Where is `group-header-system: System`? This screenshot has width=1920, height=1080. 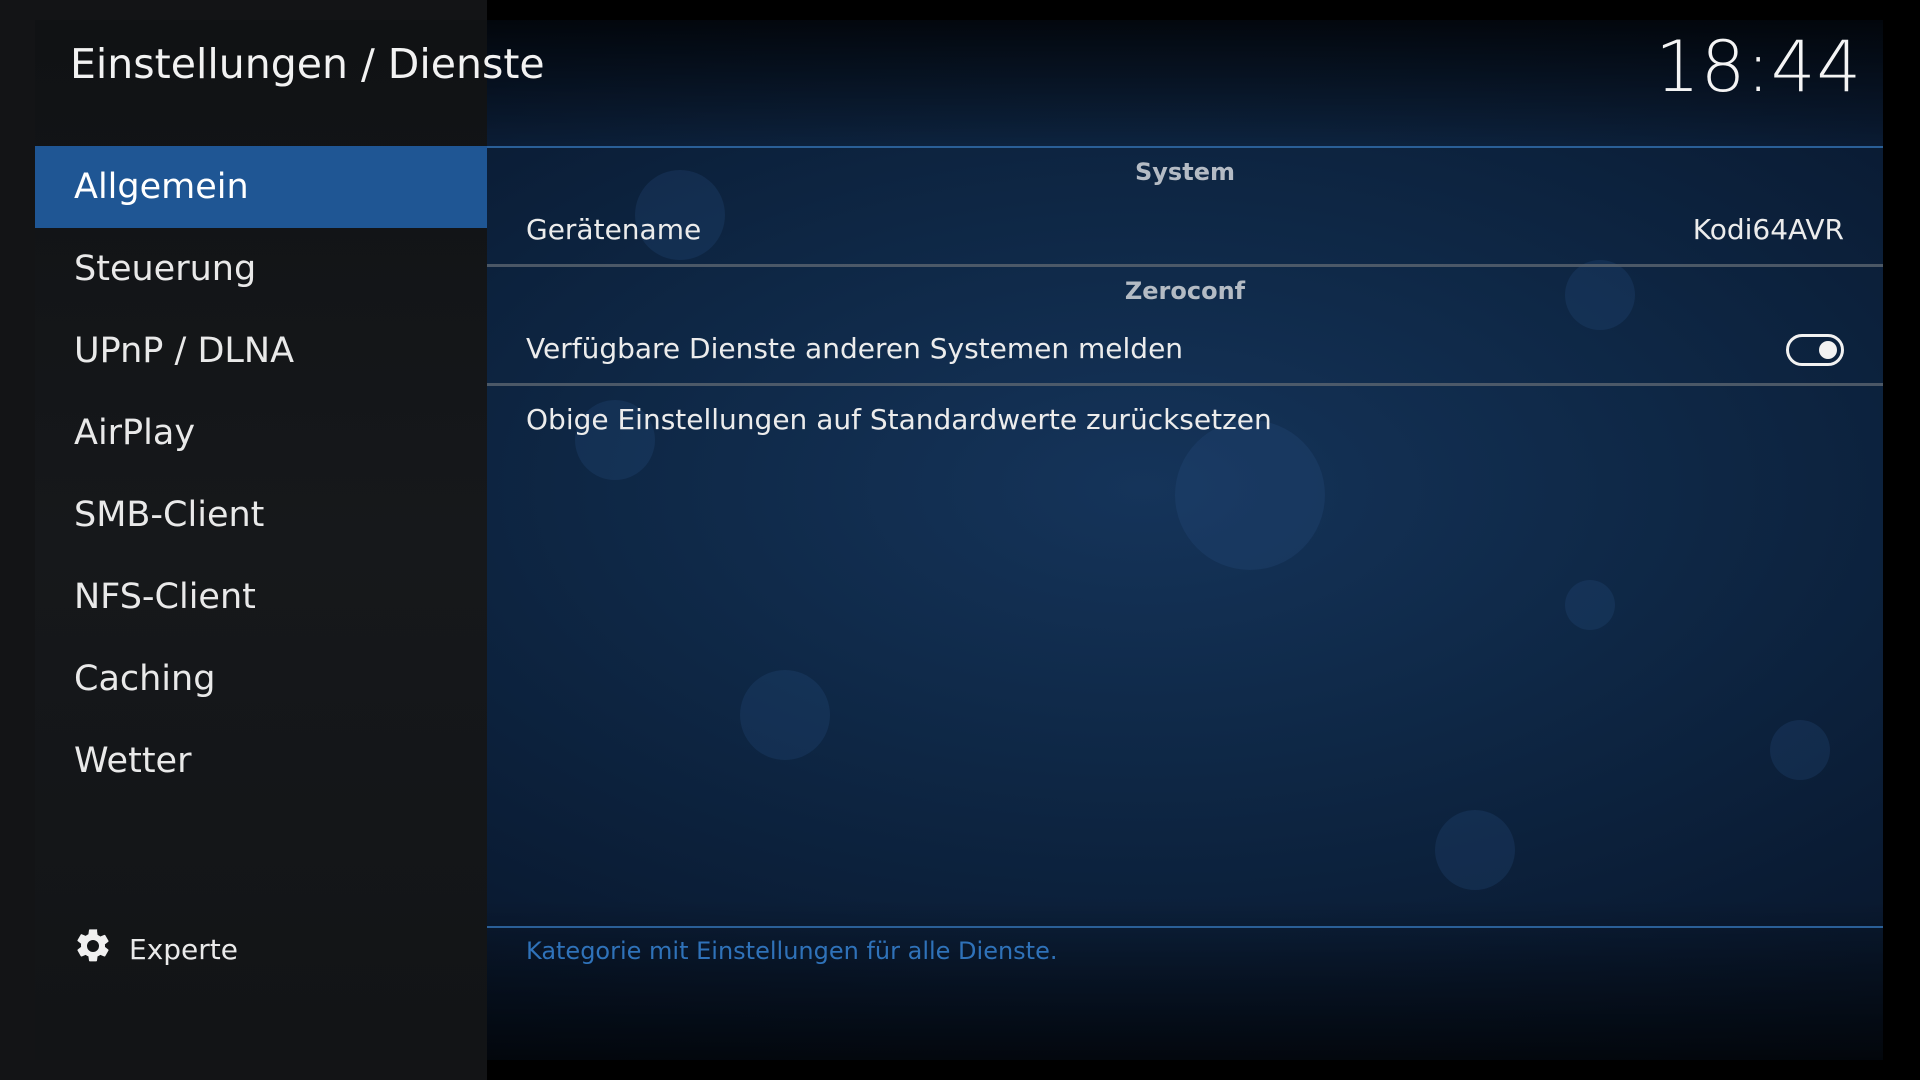
group-header-system: System is located at coordinates (1185, 172).